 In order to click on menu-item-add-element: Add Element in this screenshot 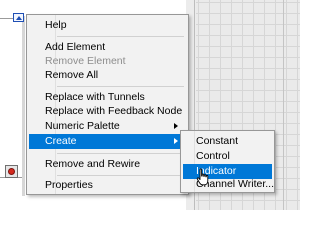, I will do `click(107, 47)`.